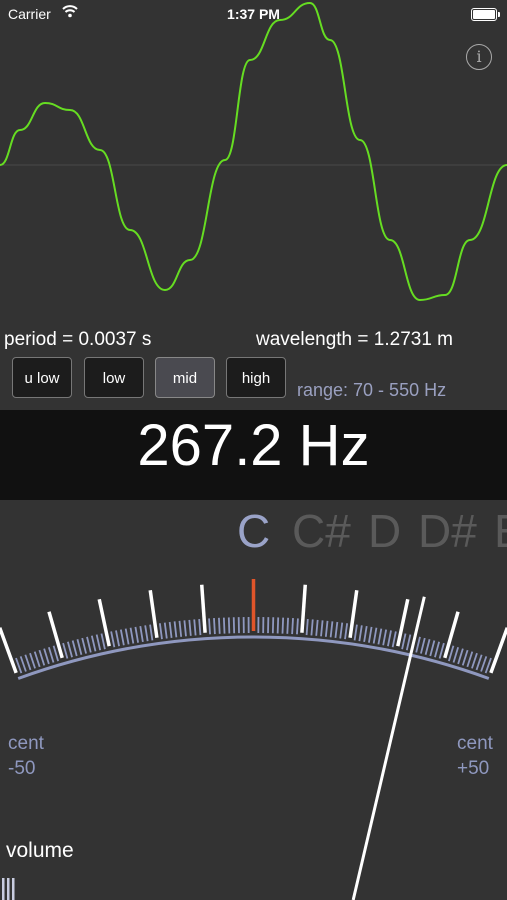  What do you see at coordinates (26, 743) in the screenshot?
I see `cent-min-unit: cent` at bounding box center [26, 743].